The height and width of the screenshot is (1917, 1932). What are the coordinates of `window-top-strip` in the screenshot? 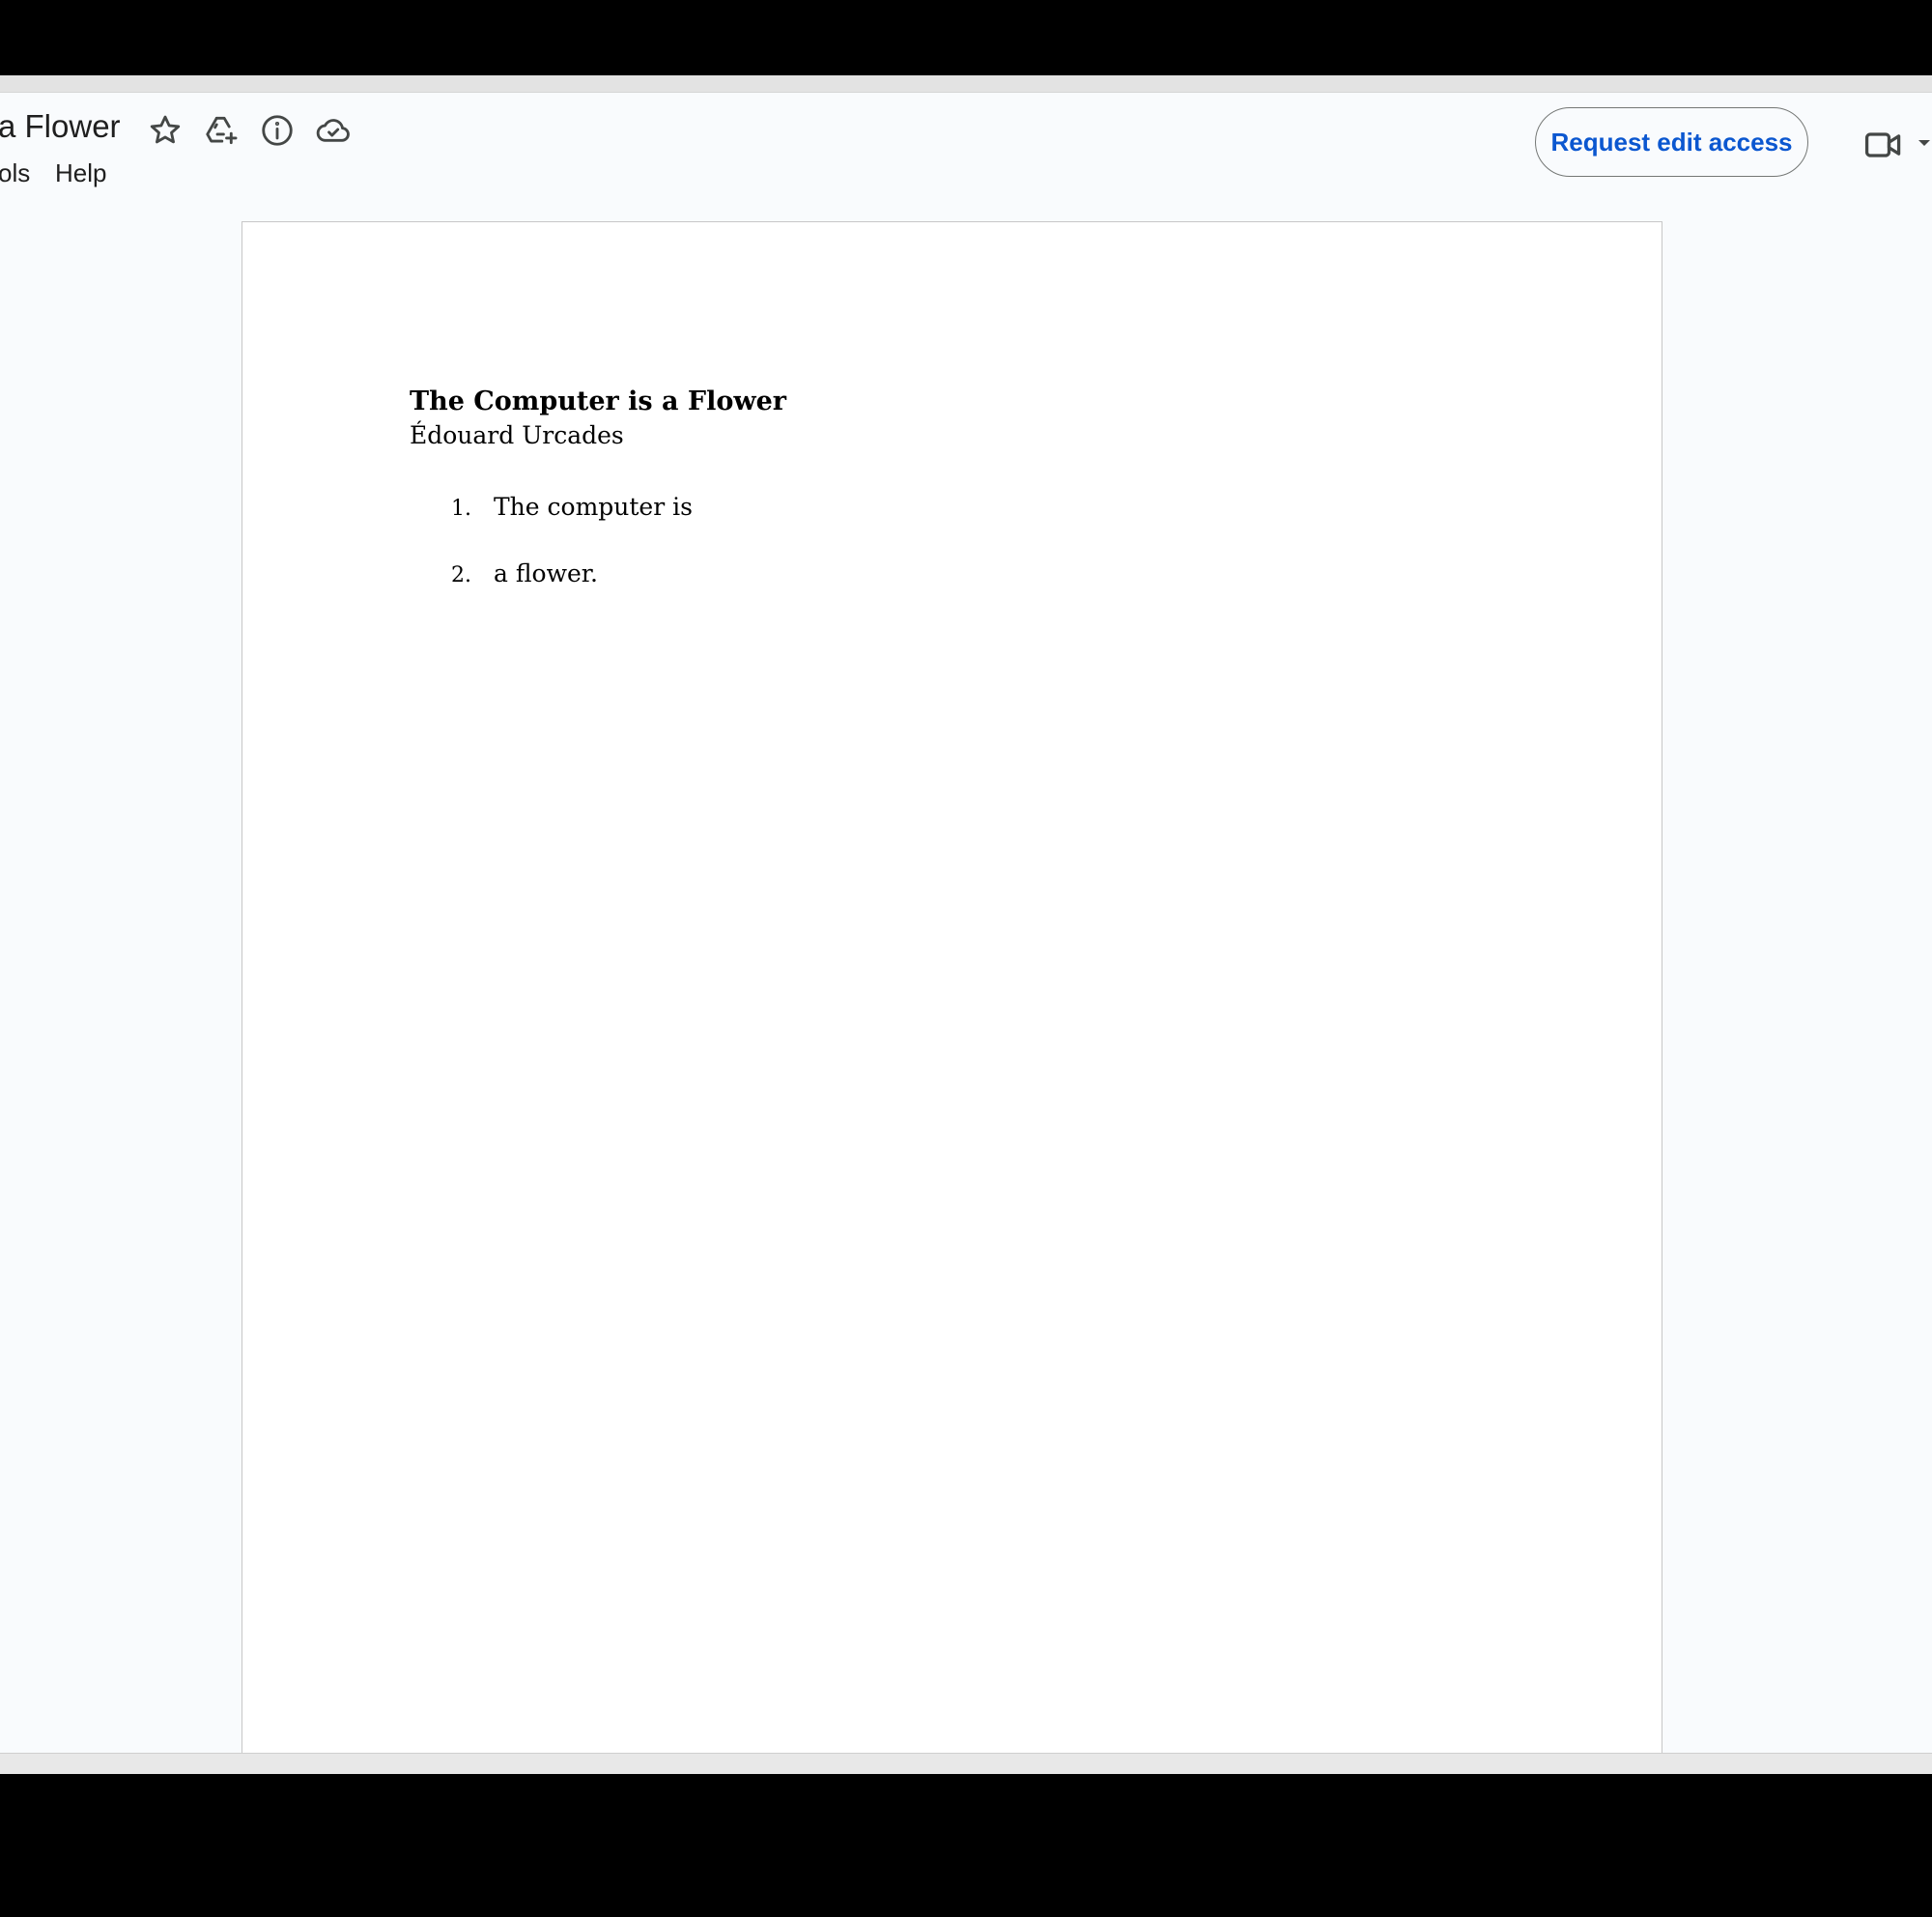 It's located at (966, 84).